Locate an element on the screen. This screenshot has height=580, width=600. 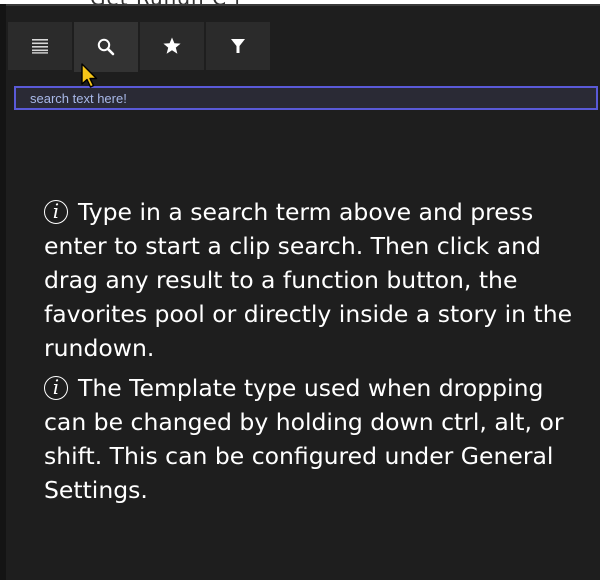
filter-button is located at coordinates (238, 46).